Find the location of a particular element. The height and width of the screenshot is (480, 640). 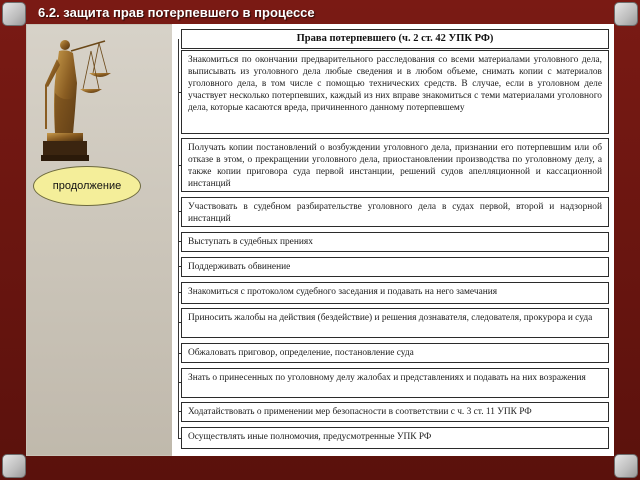

tree-connector is located at coordinates (178, 239).